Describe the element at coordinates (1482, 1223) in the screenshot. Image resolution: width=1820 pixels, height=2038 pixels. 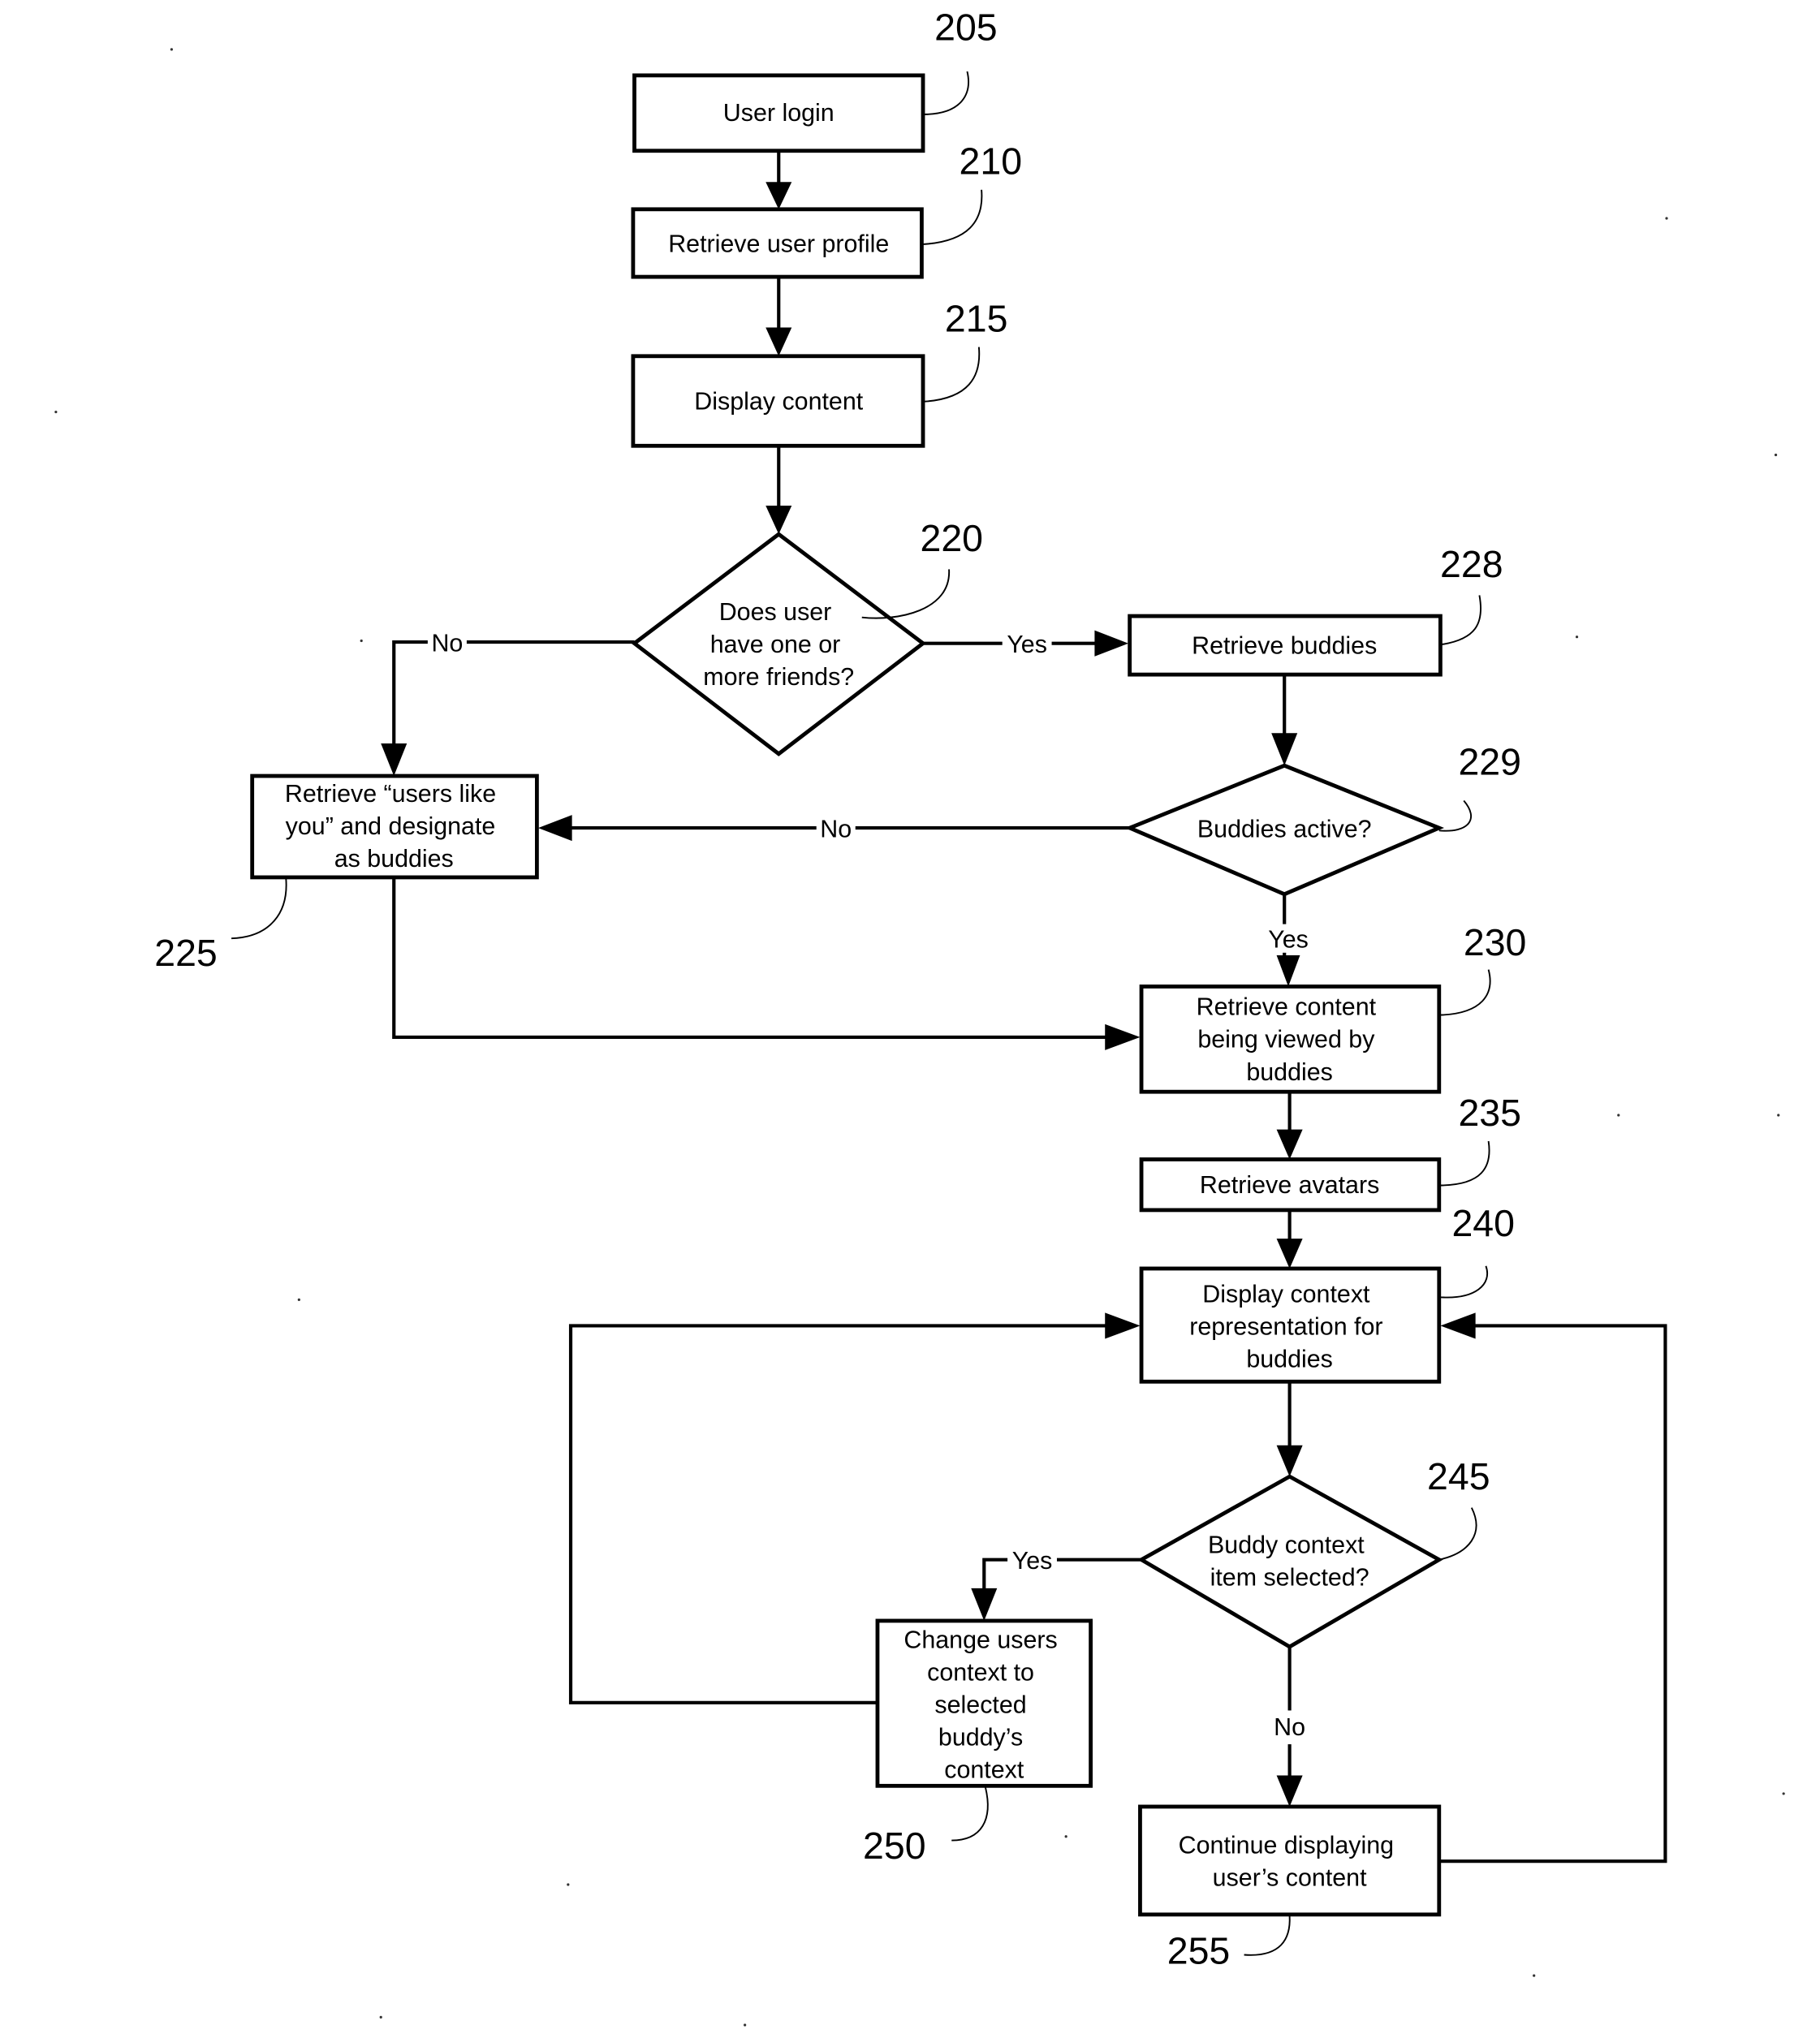
I see `ref-label-240: 240` at that location.